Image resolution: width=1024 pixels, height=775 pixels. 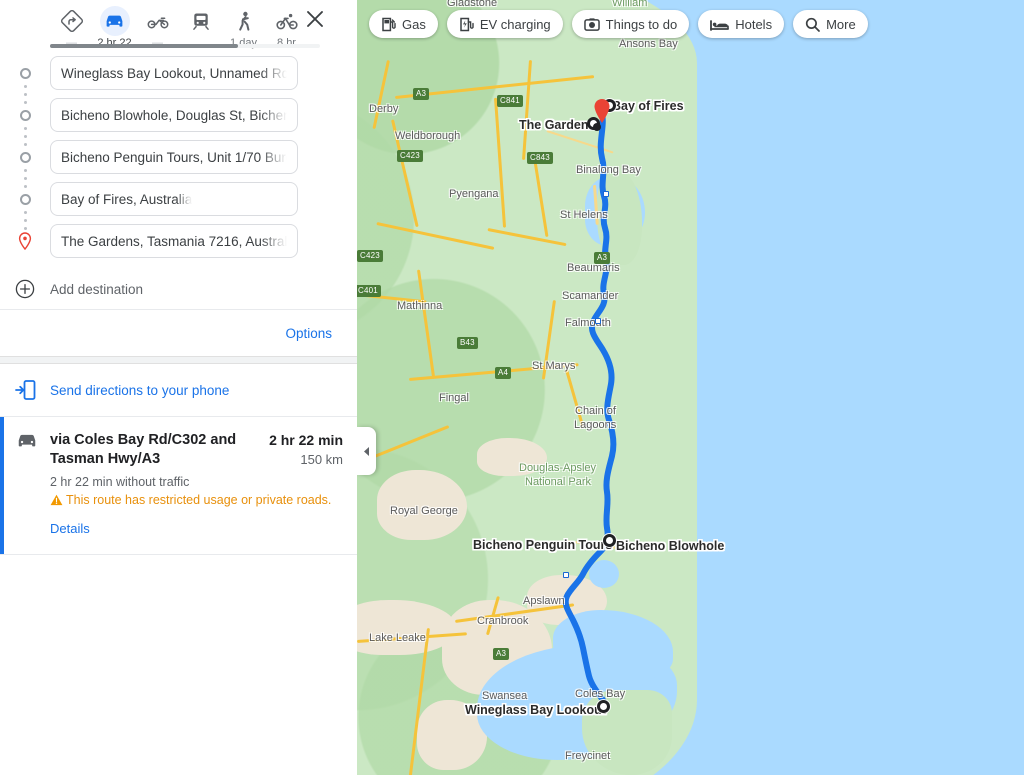 I want to click on best-route-icon, so click(x=71, y=21).